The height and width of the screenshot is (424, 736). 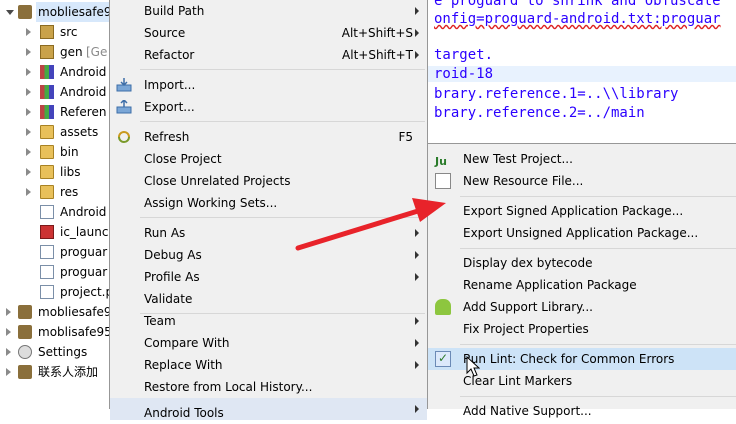 I want to click on properties-file-icon, so click(x=47, y=292).